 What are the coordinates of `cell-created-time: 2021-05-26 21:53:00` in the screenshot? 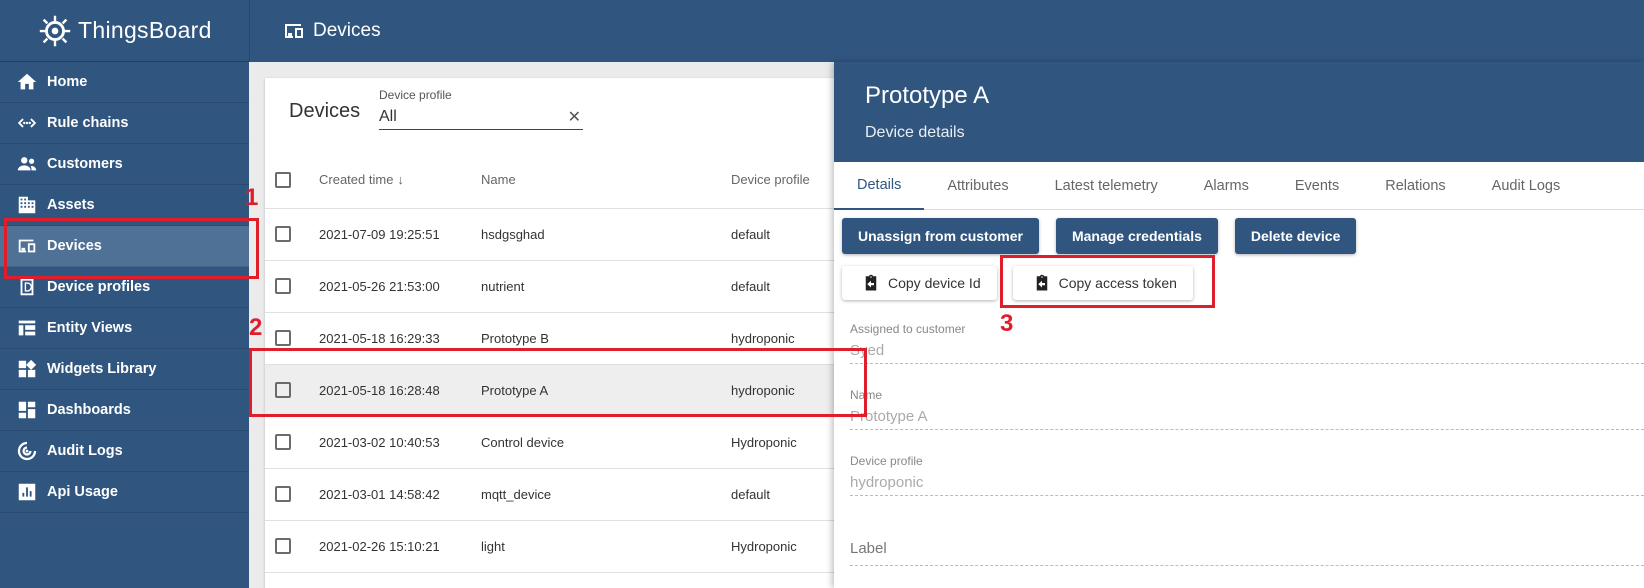 It's located at (400, 286).